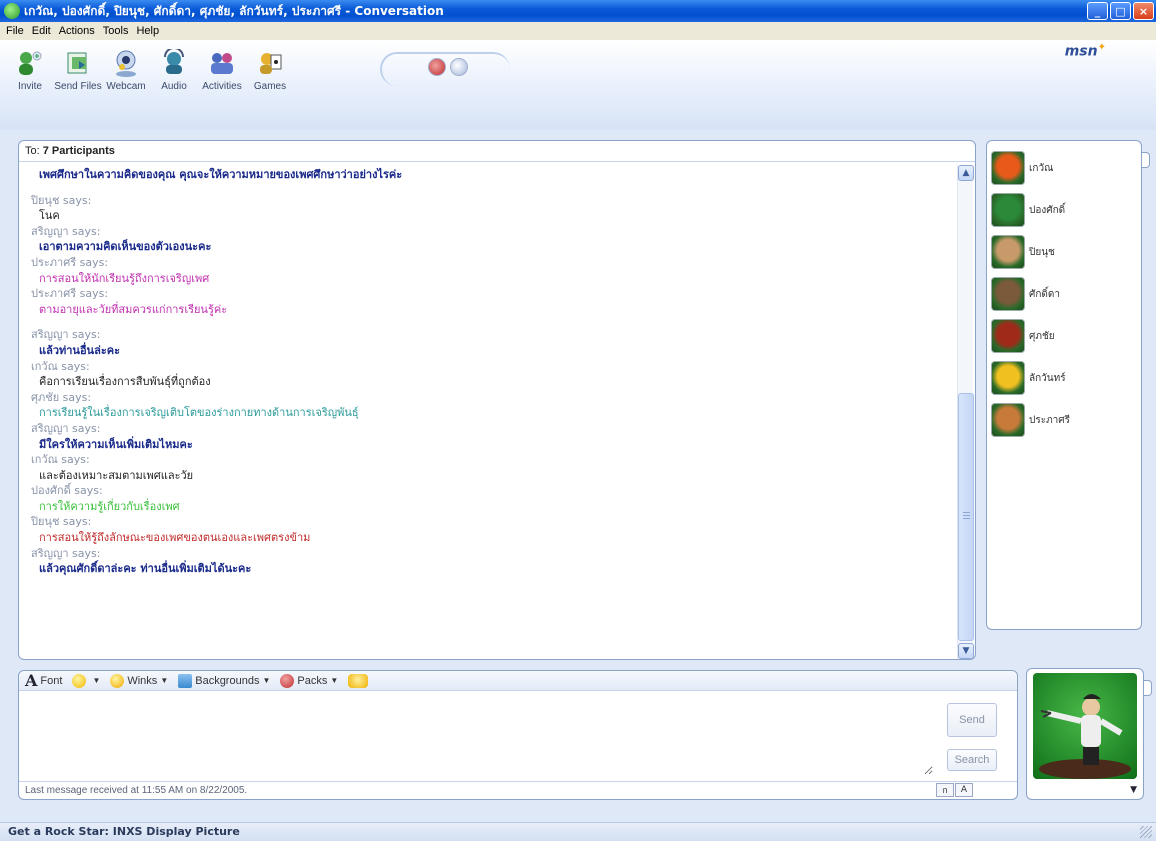  Describe the element at coordinates (1065, 252) in the screenshot. I see `participant-item: ปิยนุช` at that location.